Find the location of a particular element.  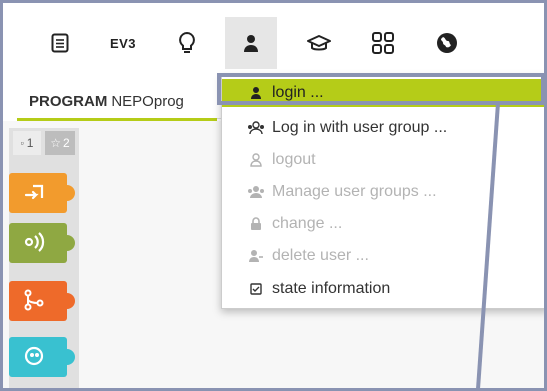

menu-item-state-information: state information is located at coordinates (383, 289).